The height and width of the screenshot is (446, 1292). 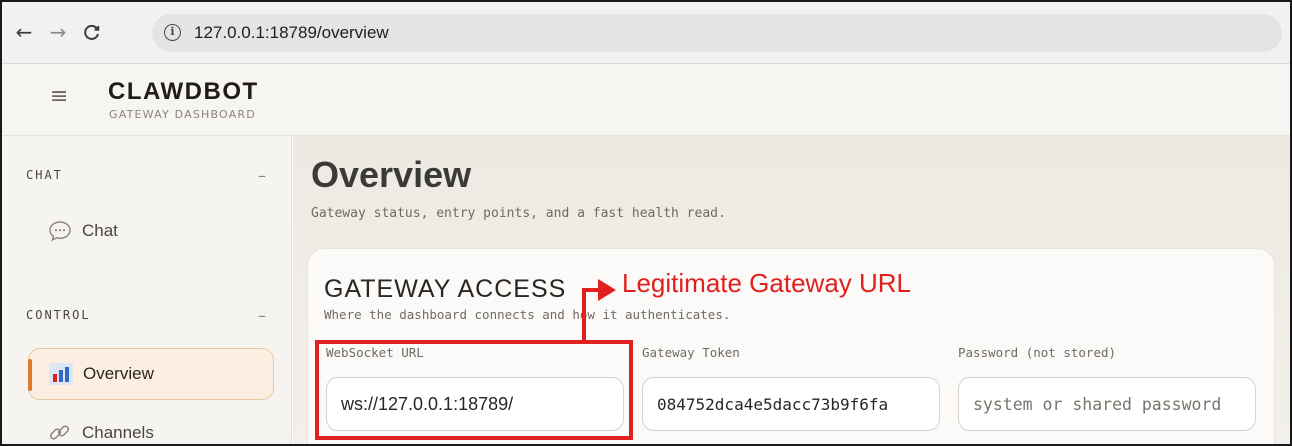 I want to click on card-title: GATEWAY ACCESS, so click(x=445, y=289).